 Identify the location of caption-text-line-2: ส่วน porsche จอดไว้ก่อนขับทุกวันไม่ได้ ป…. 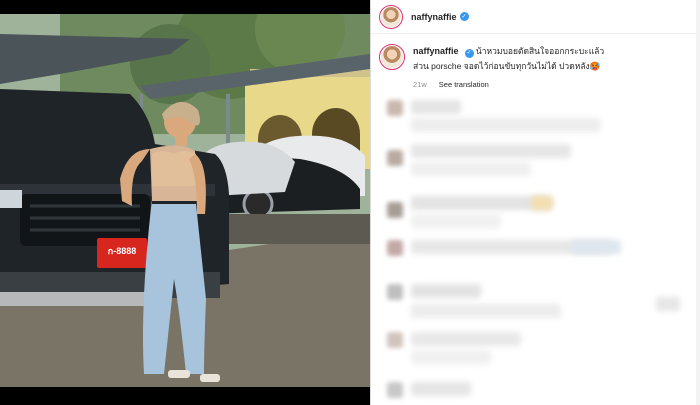
(507, 66).